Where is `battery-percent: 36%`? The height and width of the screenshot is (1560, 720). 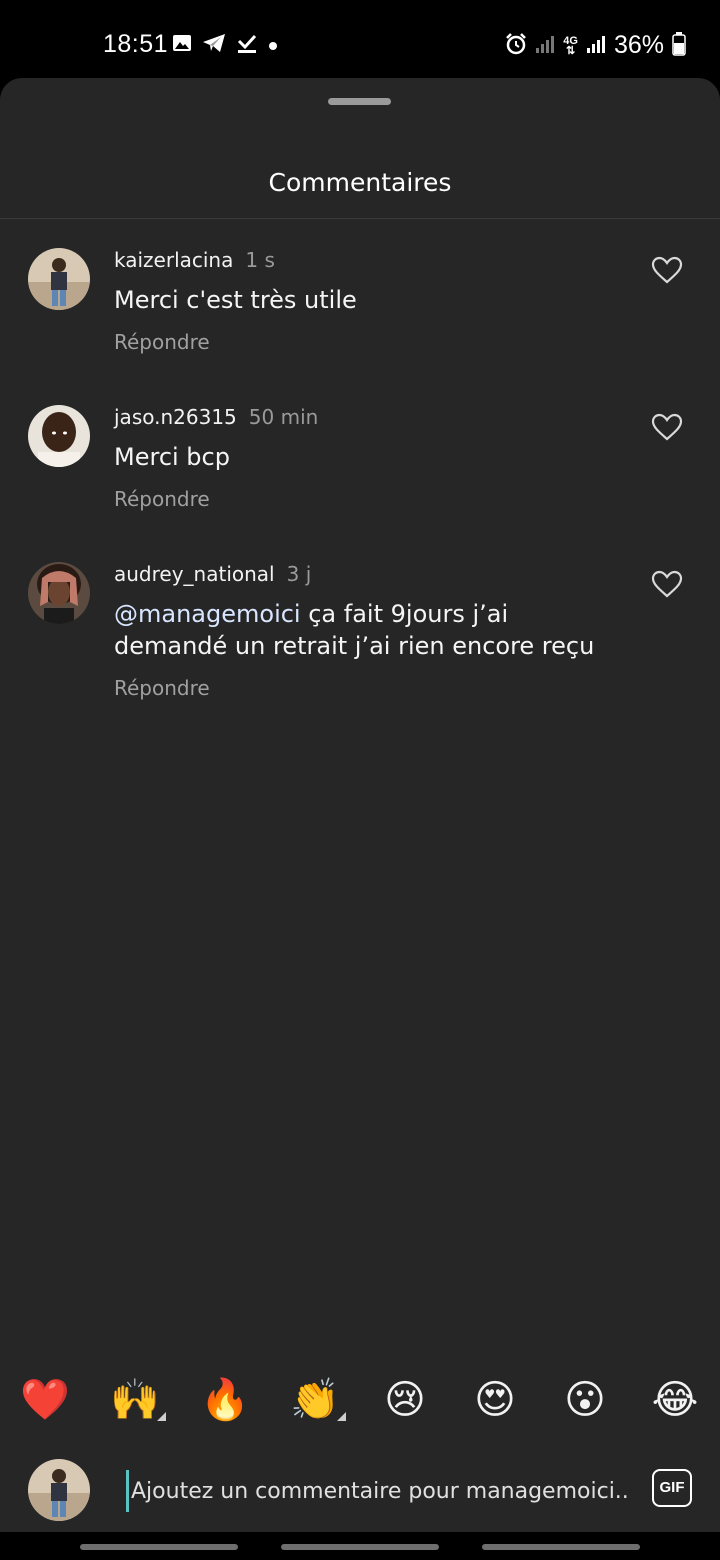 battery-percent: 36% is located at coordinates (638, 45).